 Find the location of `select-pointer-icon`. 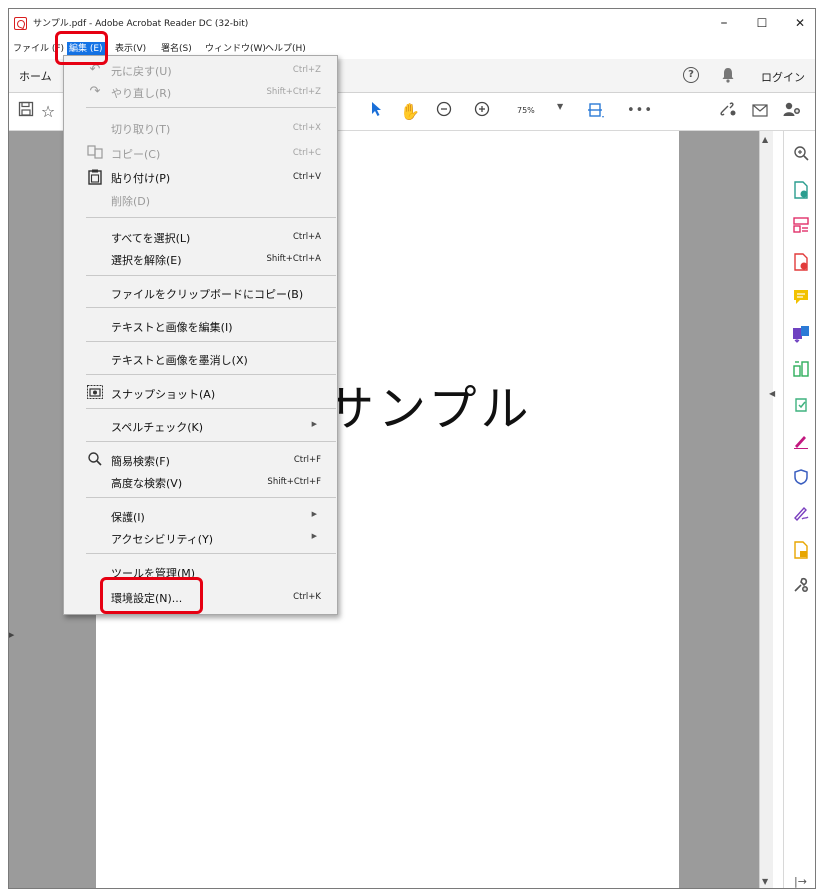

select-pointer-icon is located at coordinates (376, 112).